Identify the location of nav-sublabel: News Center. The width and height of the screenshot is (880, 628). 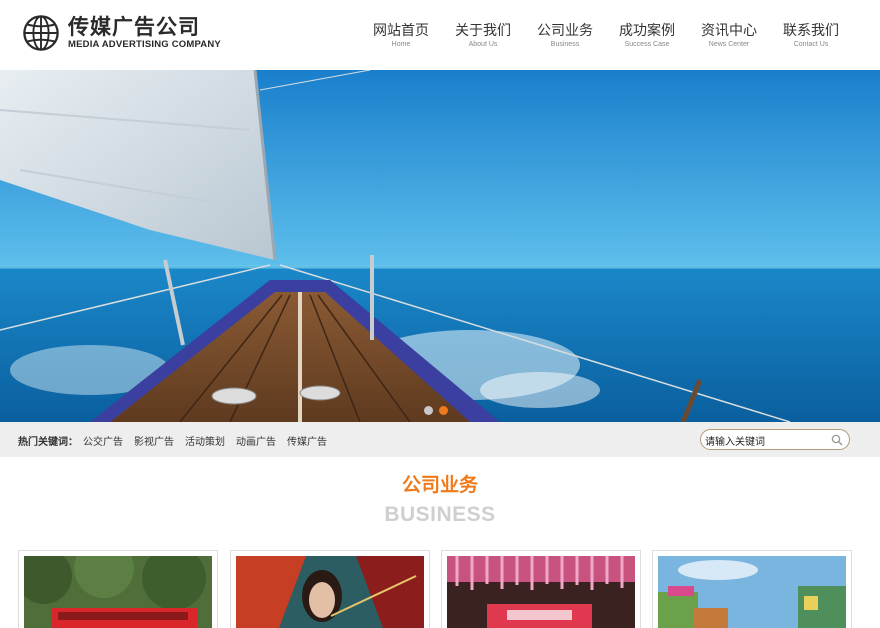
(729, 44).